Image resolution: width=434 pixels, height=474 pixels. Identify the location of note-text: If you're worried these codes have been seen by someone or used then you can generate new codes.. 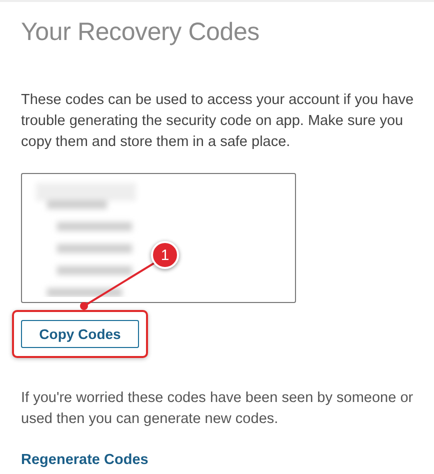
(217, 409).